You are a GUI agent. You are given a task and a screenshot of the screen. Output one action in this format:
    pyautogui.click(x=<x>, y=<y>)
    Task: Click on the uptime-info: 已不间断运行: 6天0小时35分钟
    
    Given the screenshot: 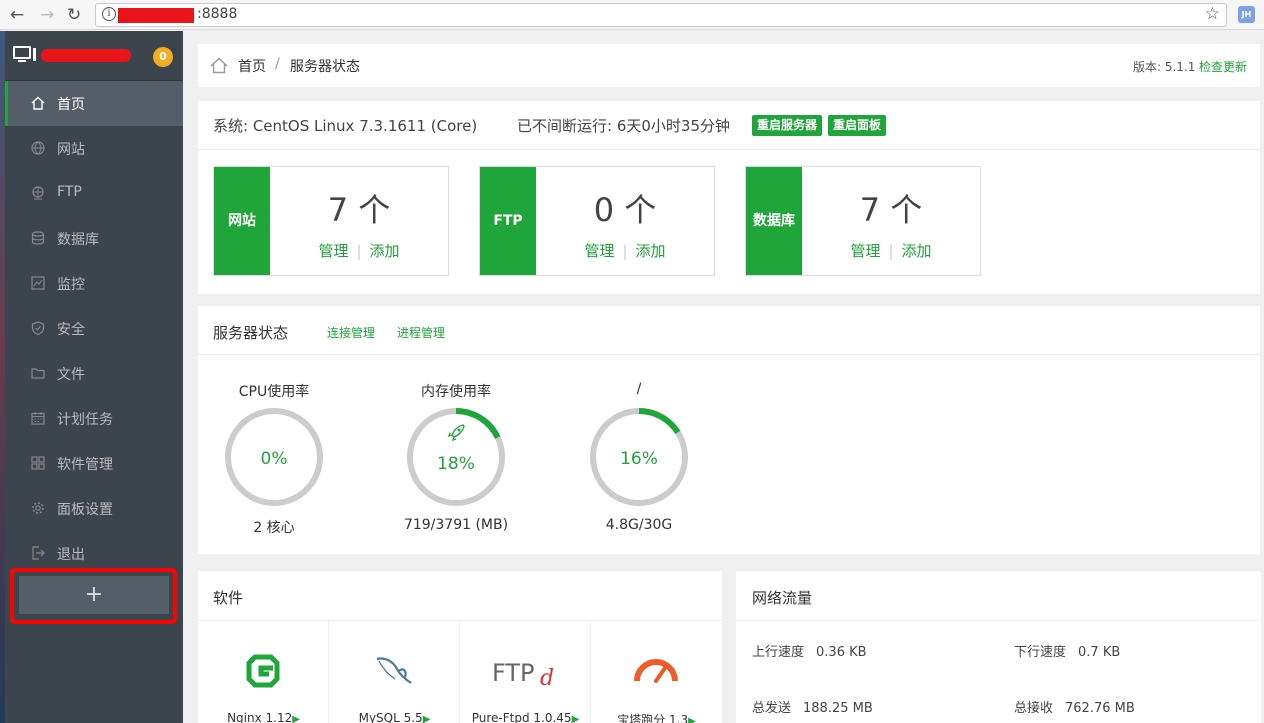 What is the action you would take?
    pyautogui.click(x=623, y=126)
    